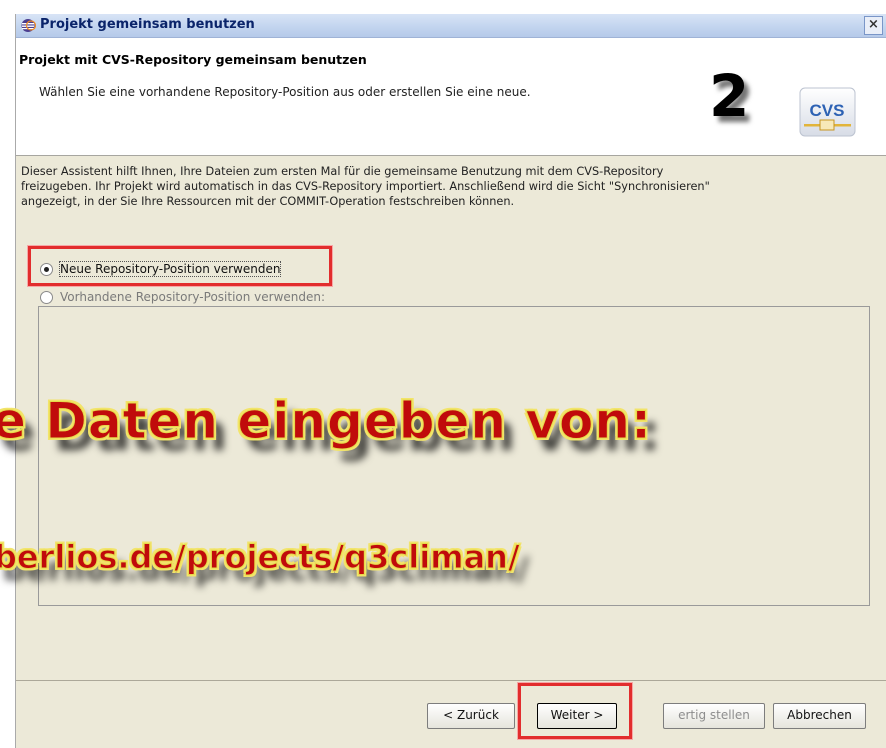 This screenshot has height=748, width=886. I want to click on cvs-logo-icon: CVS, so click(827, 112).